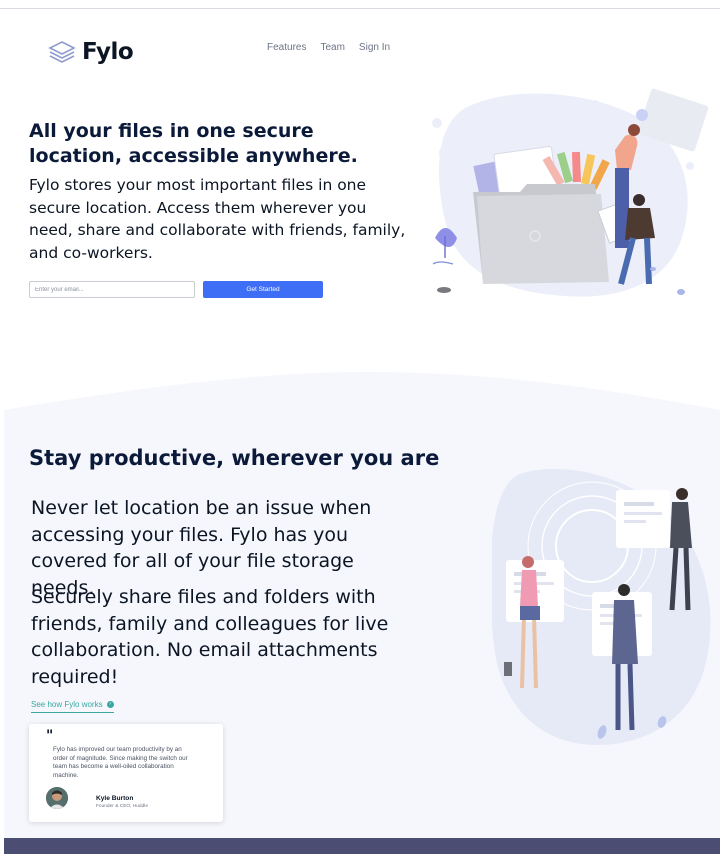 Image resolution: width=720 pixels, height=854 pixels. I want to click on testimonial-name: Kyle Burton, so click(115, 798).